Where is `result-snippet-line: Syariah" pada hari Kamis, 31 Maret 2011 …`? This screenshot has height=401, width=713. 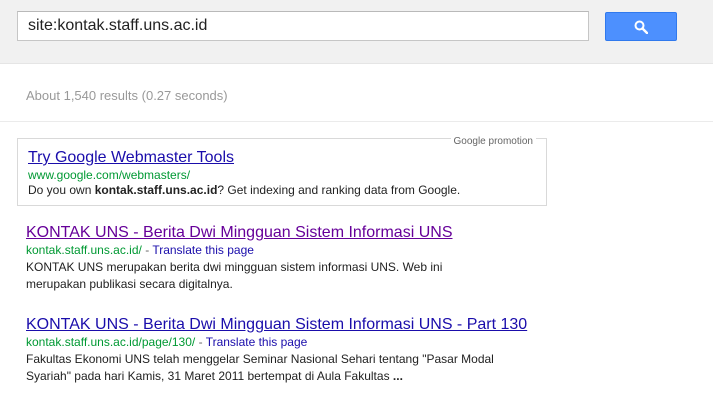 result-snippet-line: Syariah" pada hari Kamis, 31 Maret 2011 … is located at coordinates (286, 376).